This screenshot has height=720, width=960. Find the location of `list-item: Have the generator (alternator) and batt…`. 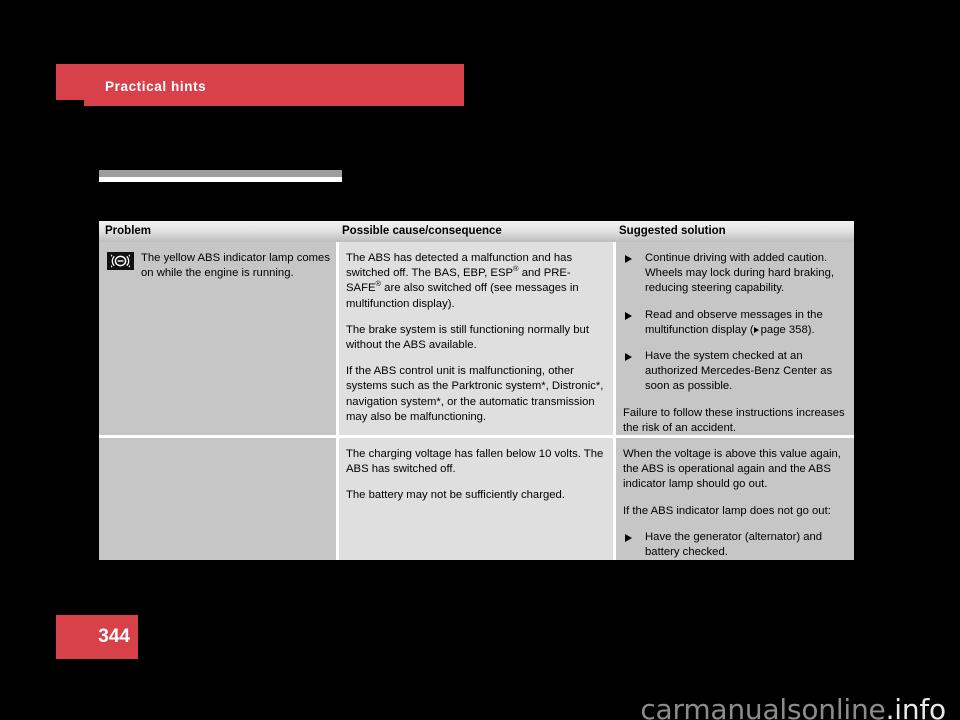

list-item: Have the generator (alternator) and batt… is located at coordinates (735, 545).